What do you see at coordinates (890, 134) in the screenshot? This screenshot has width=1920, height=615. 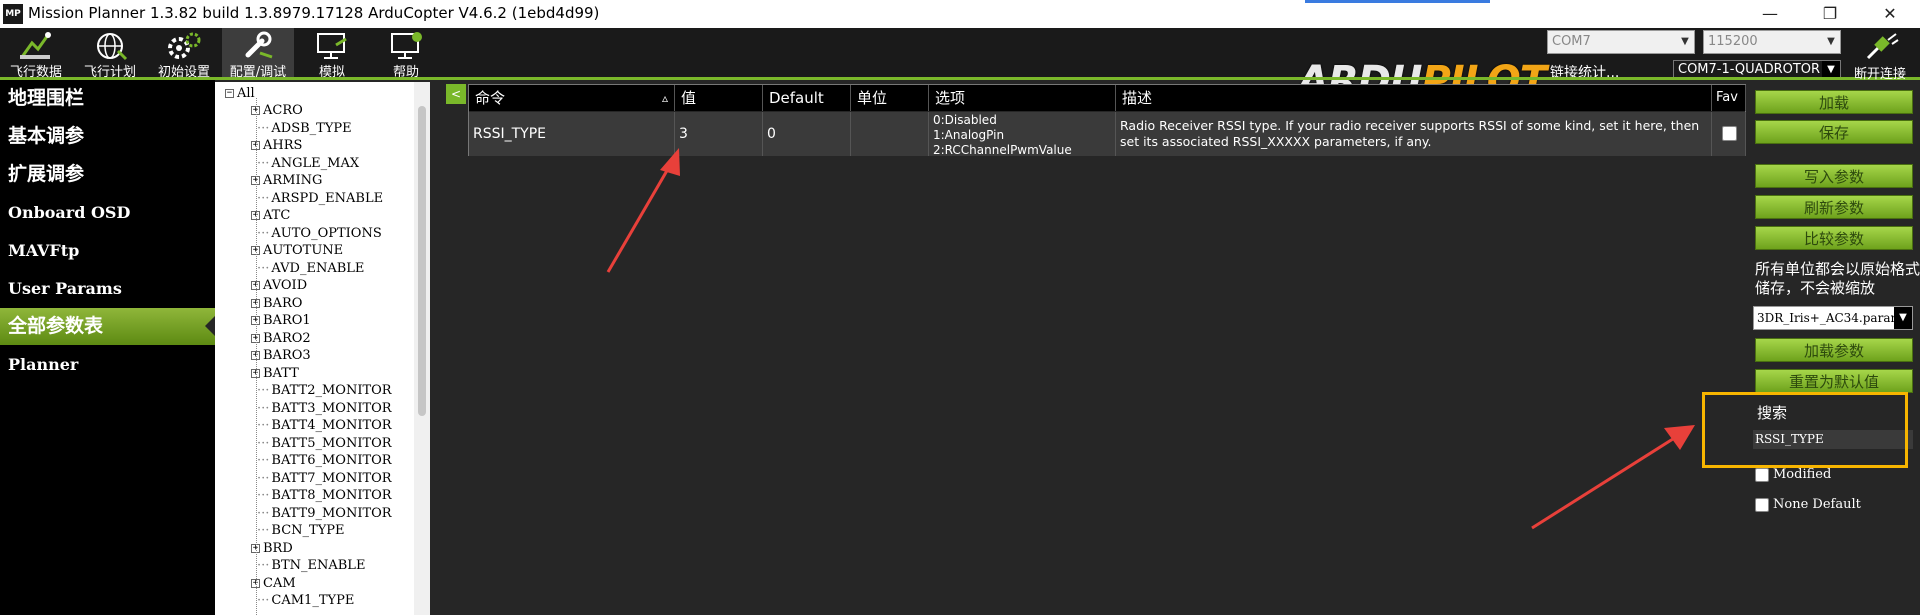 I see `cell-unit` at bounding box center [890, 134].